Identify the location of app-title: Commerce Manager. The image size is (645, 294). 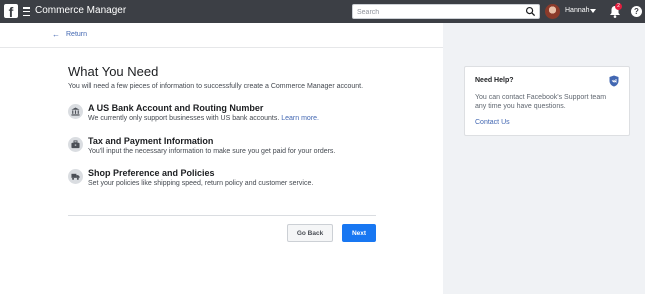
(81, 10).